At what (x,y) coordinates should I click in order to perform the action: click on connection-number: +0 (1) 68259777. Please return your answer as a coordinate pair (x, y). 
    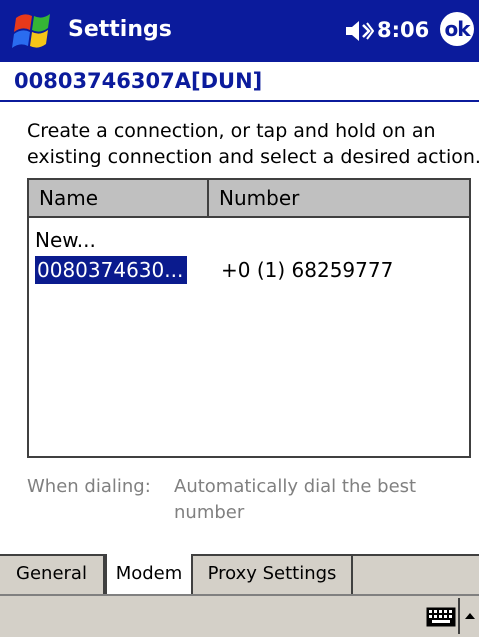
    Looking at the image, I should click on (307, 270).